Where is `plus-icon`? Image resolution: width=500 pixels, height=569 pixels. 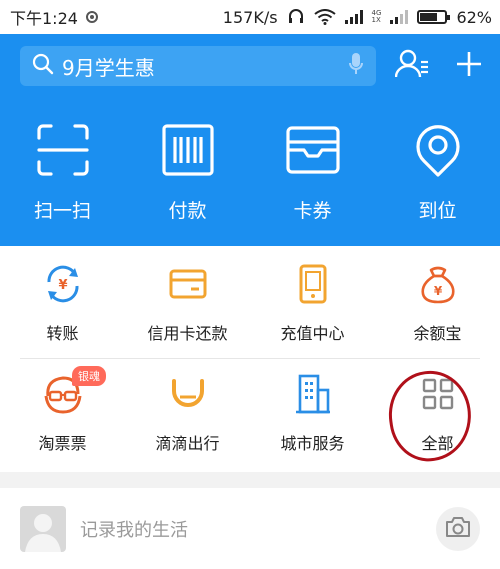 plus-icon is located at coordinates (469, 66).